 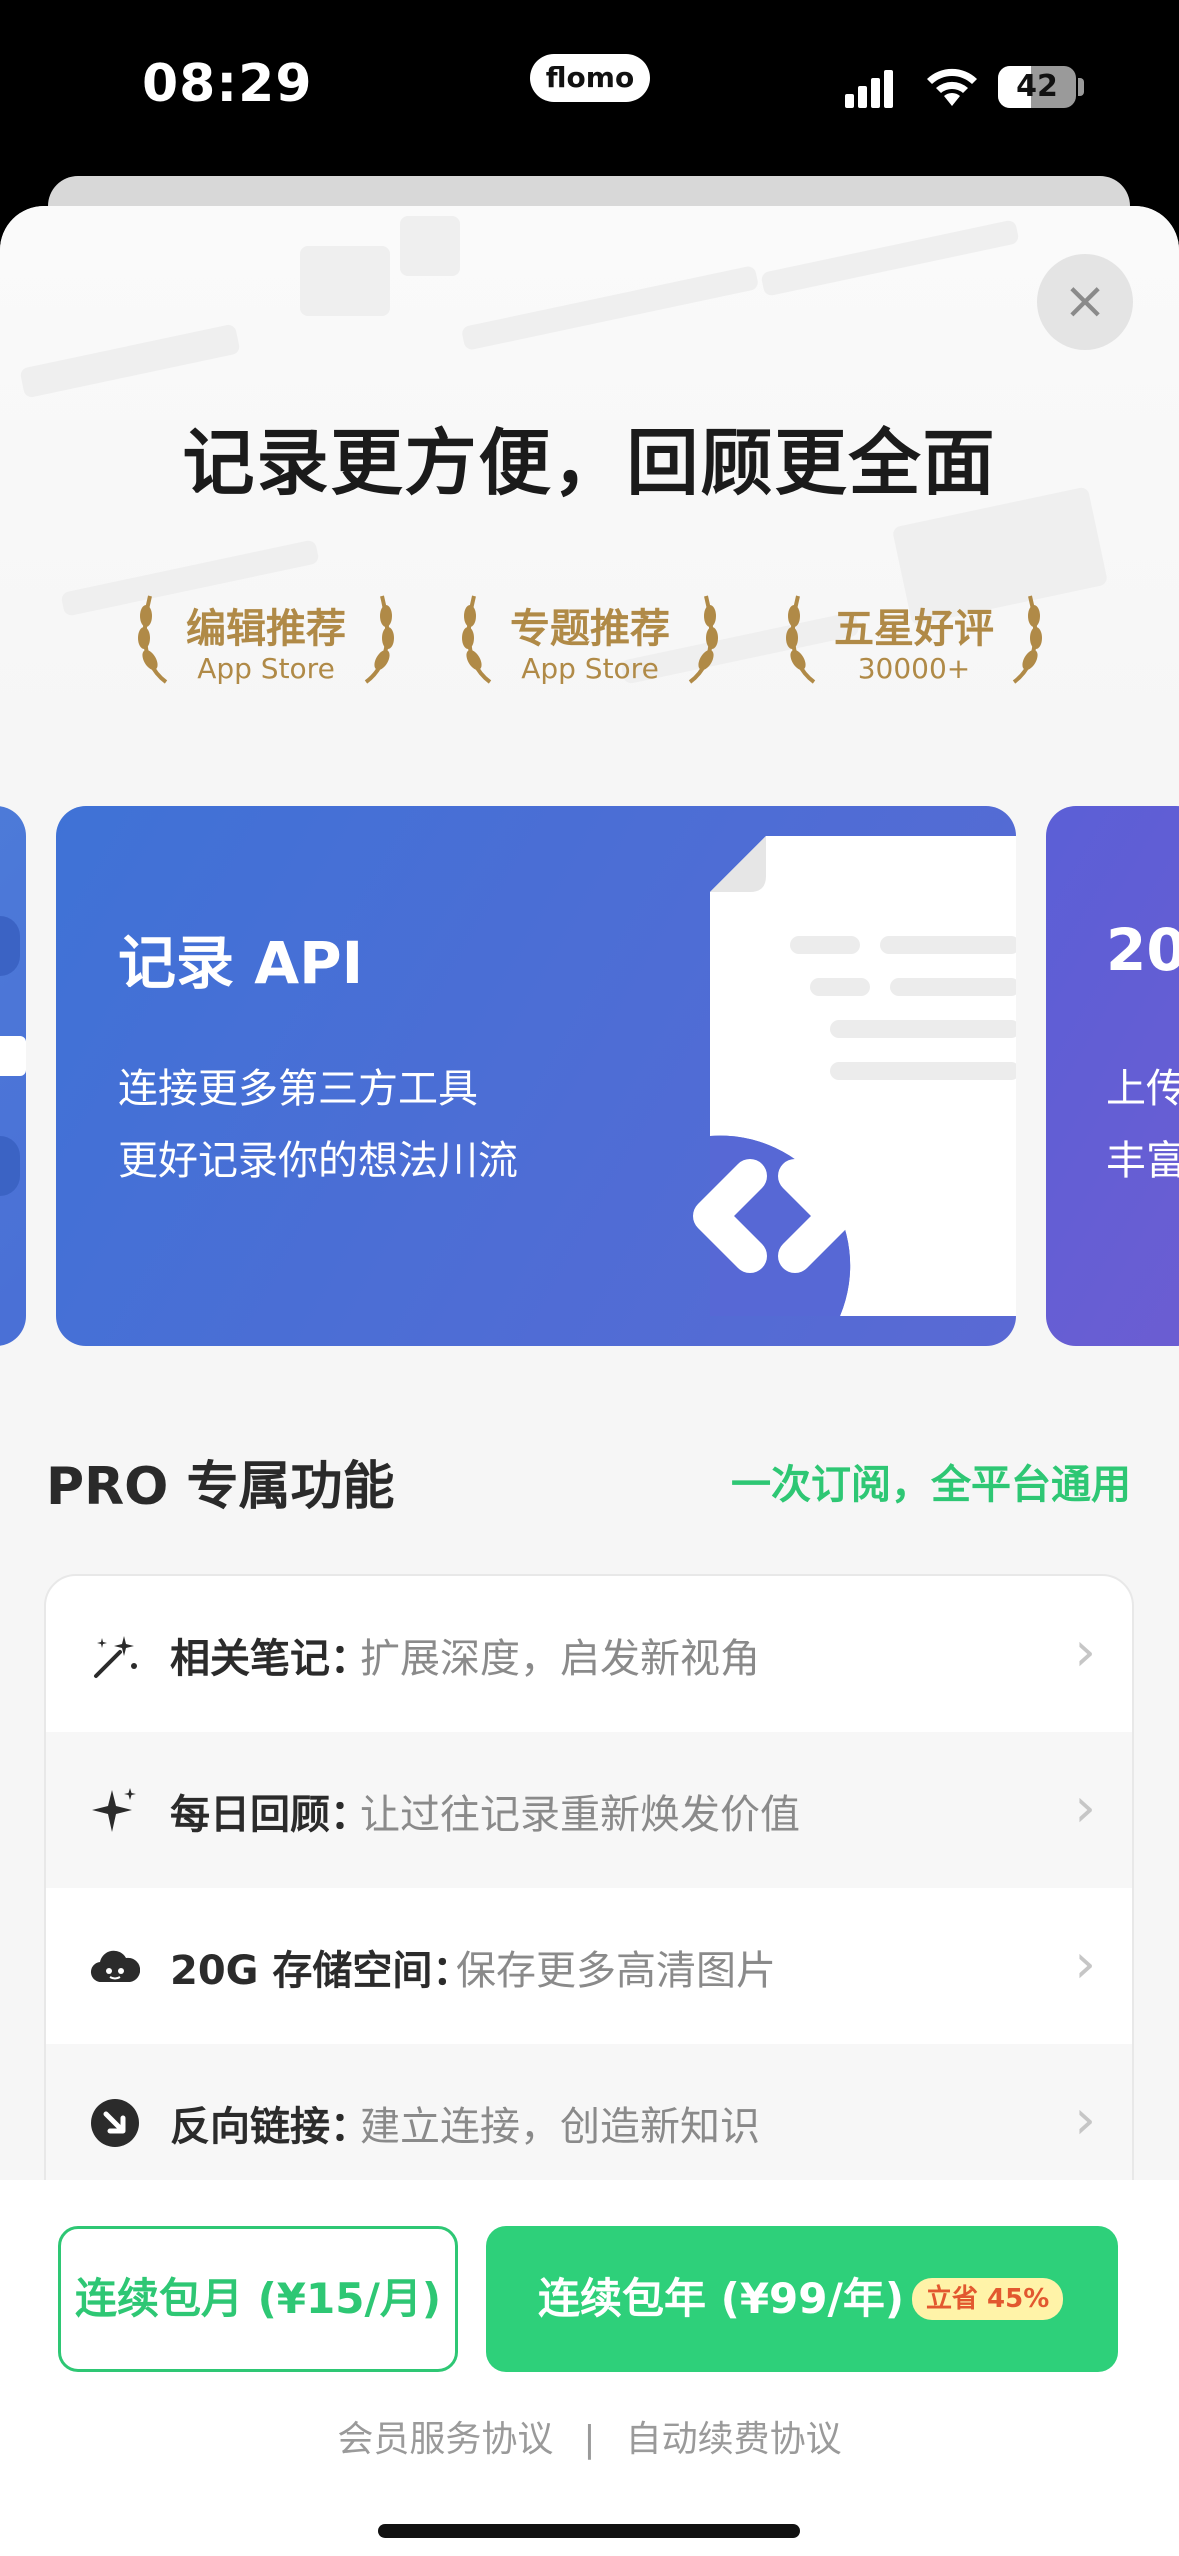 I want to click on feature-item-daily-review: 每日回顾： 让过往记录重新焕发价值 ›, so click(x=589, y=1810).